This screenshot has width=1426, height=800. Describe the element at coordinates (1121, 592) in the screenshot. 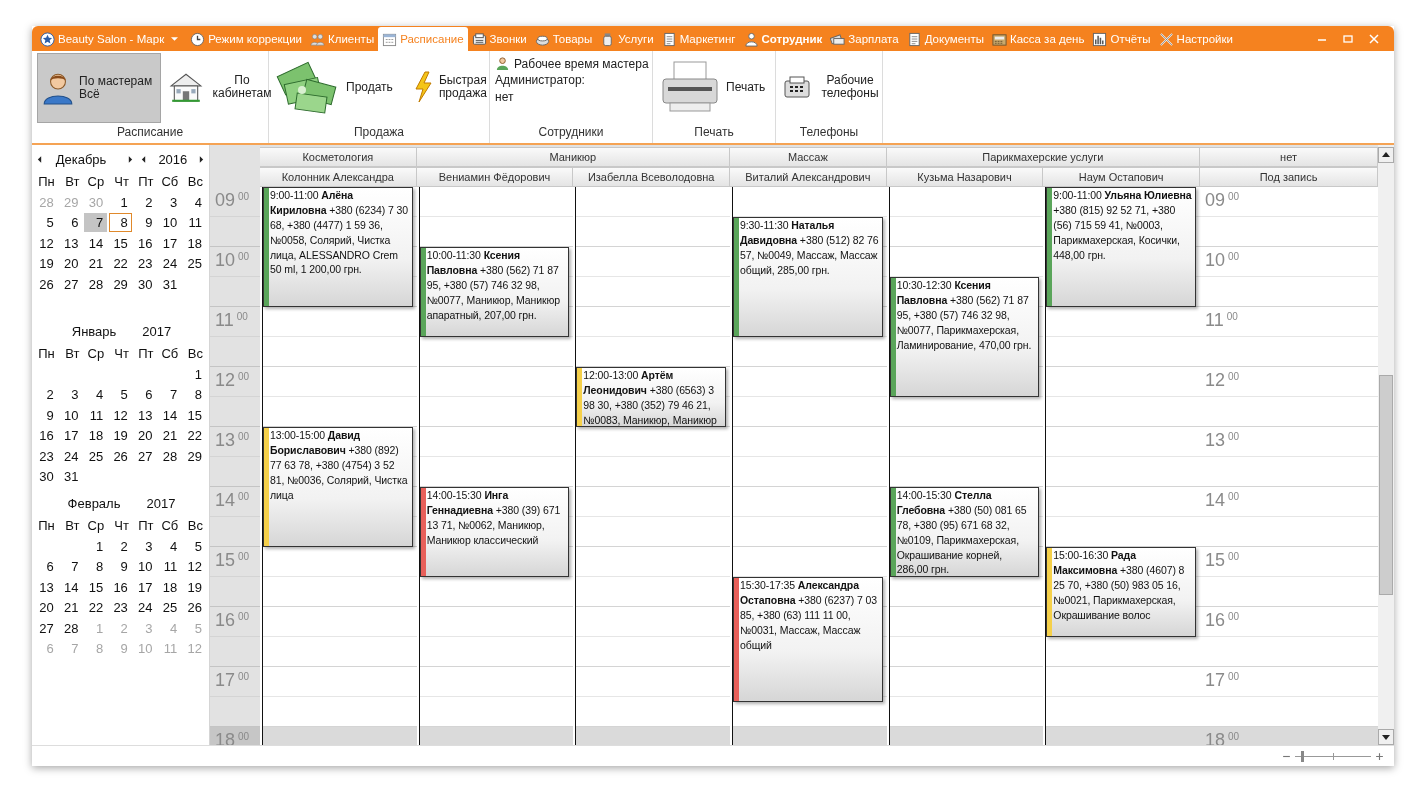

I see `appointment-card: 15:00-16:30 Рада Максимовна +380 (4607) 8 25 70, +380 (50) 983 05 16, №0021, Парикмахерская, Окрашивание волос` at that location.